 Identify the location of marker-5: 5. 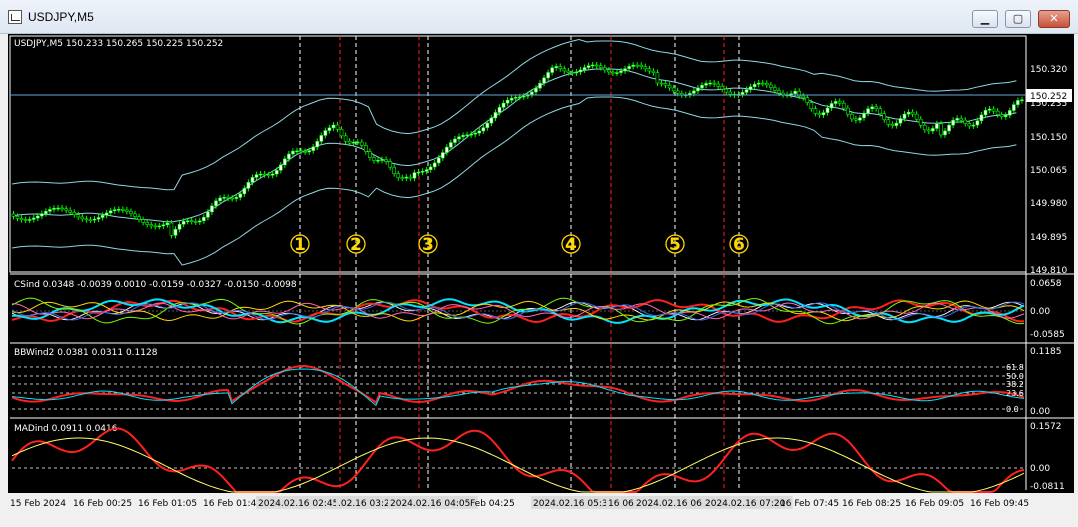
(675, 245).